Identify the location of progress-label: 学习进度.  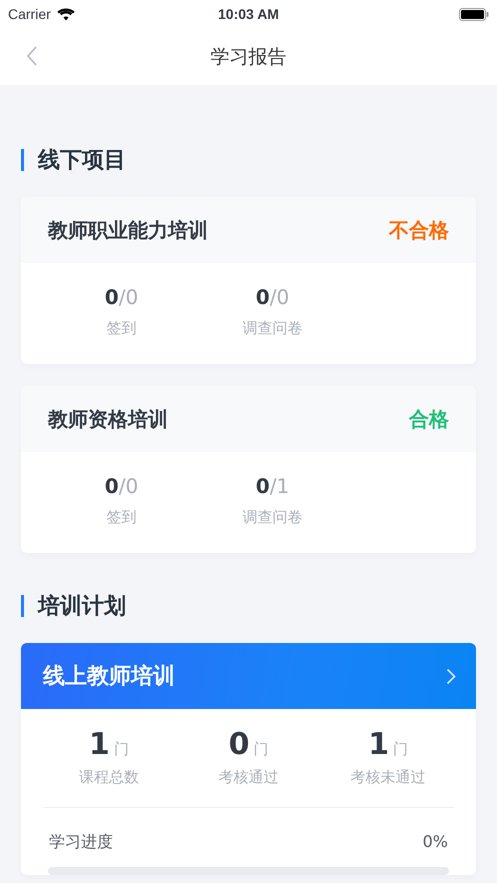
(81, 842).